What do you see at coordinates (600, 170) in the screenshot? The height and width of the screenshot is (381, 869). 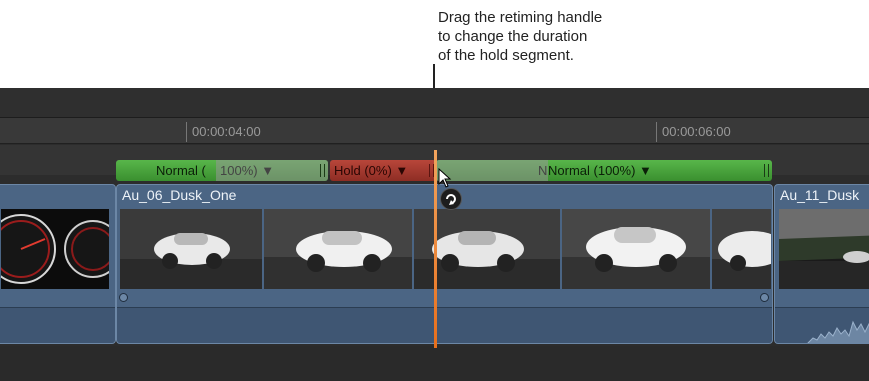 I see `retime-segment-label: Normal (100%) ▼` at bounding box center [600, 170].